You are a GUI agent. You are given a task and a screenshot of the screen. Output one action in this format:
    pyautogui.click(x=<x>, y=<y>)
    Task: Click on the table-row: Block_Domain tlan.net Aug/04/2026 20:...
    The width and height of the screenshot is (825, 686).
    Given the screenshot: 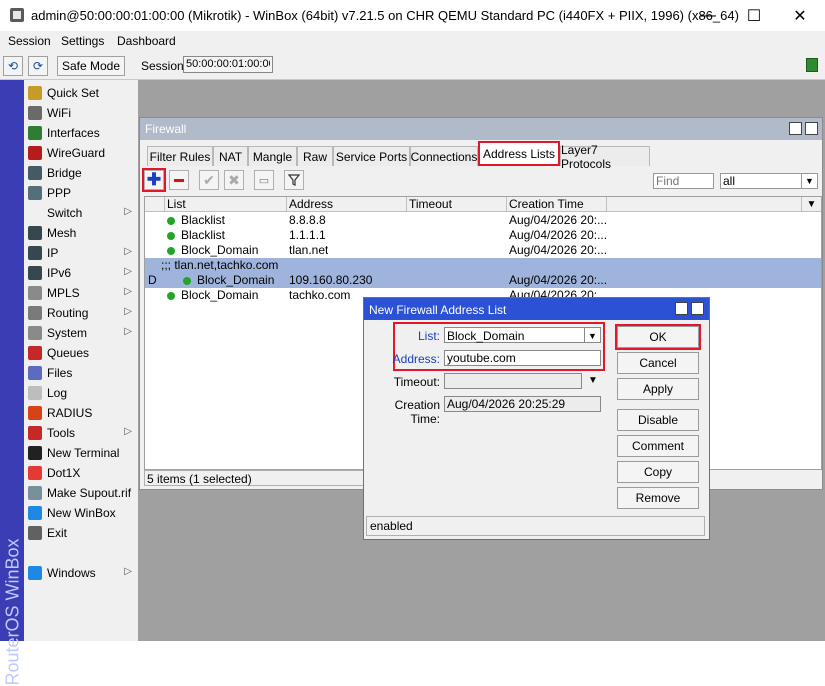 What is the action you would take?
    pyautogui.click(x=483, y=250)
    